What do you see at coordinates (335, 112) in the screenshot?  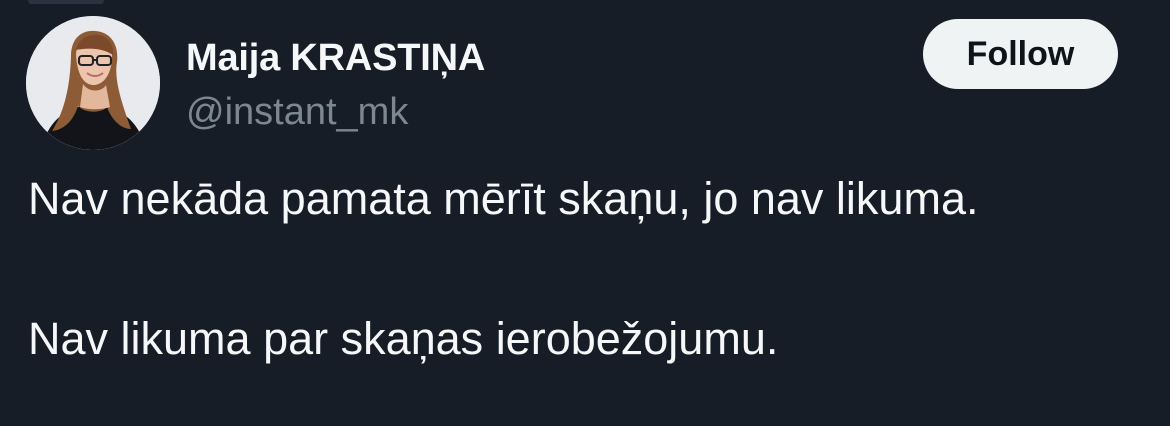 I see `username-handle: @instant_mk` at bounding box center [335, 112].